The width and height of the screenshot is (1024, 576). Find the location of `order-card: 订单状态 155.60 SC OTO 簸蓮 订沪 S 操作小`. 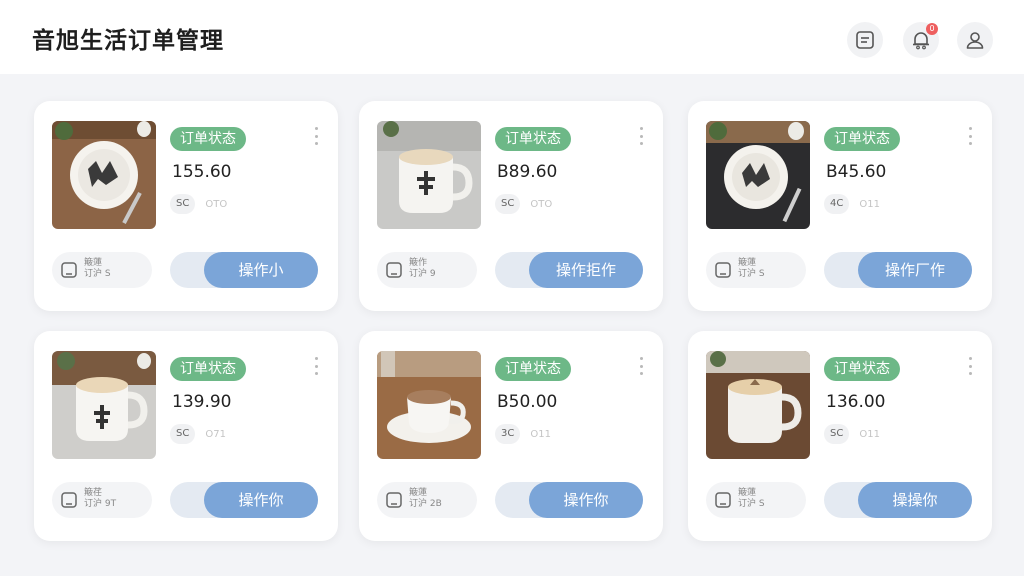

order-card: 订单状态 155.60 SC OTO 簸蓮 订沪 S 操作小 is located at coordinates (186, 206).